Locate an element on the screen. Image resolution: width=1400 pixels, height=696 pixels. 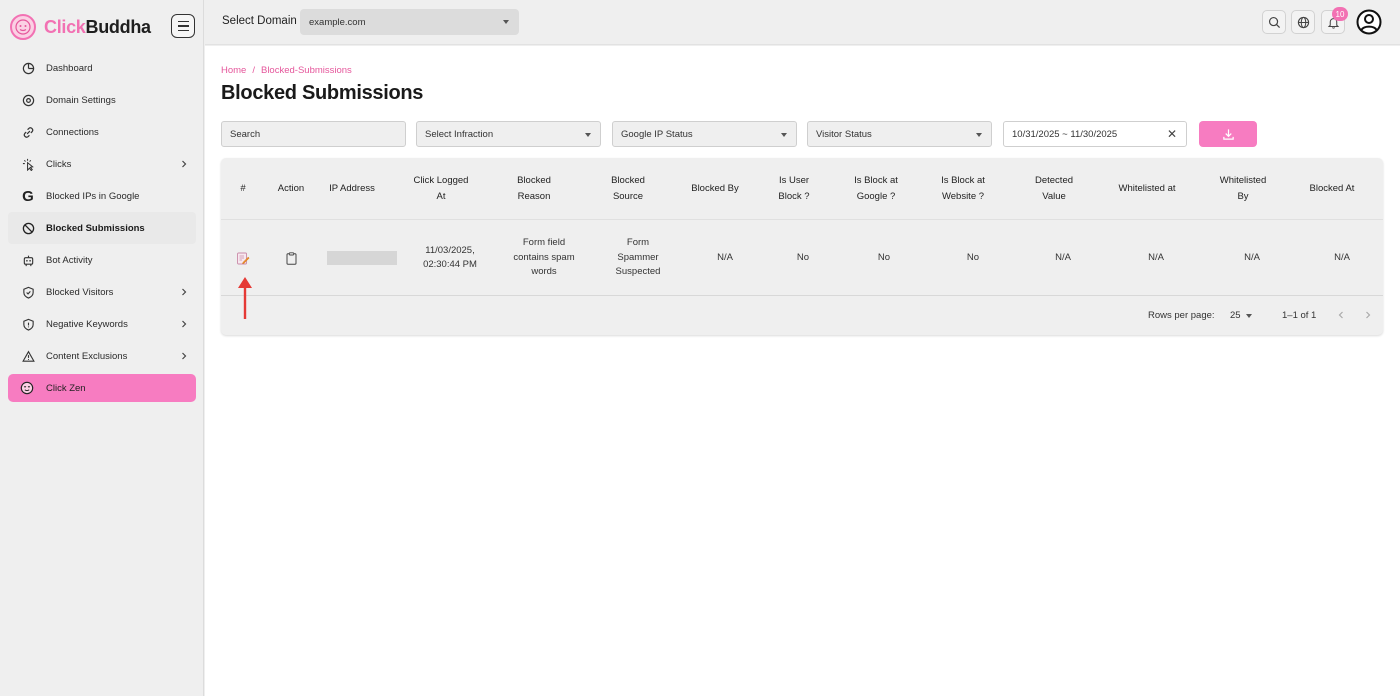
domain-select-value: example.com is located at coordinates (337, 22).